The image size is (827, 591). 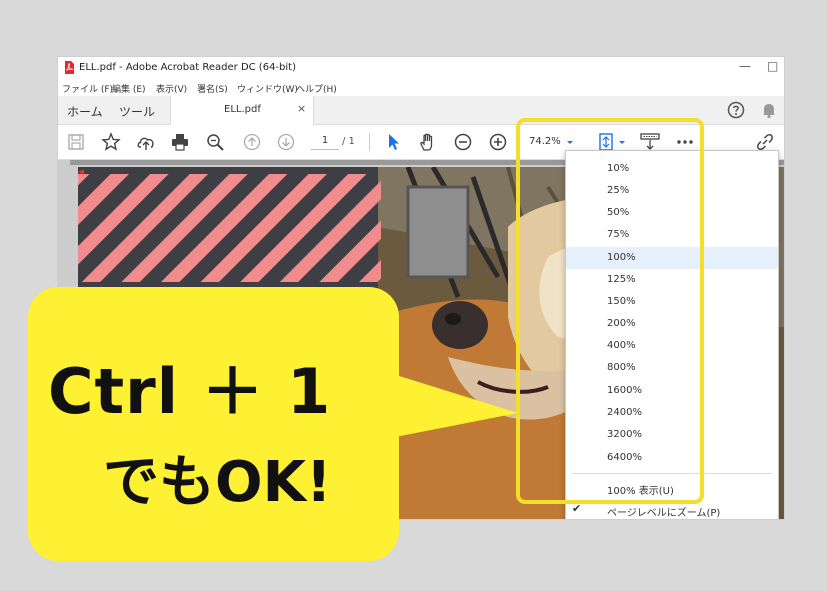 What do you see at coordinates (217, 482) in the screenshot?
I see `callout-ok-text: でもOK!` at bounding box center [217, 482].